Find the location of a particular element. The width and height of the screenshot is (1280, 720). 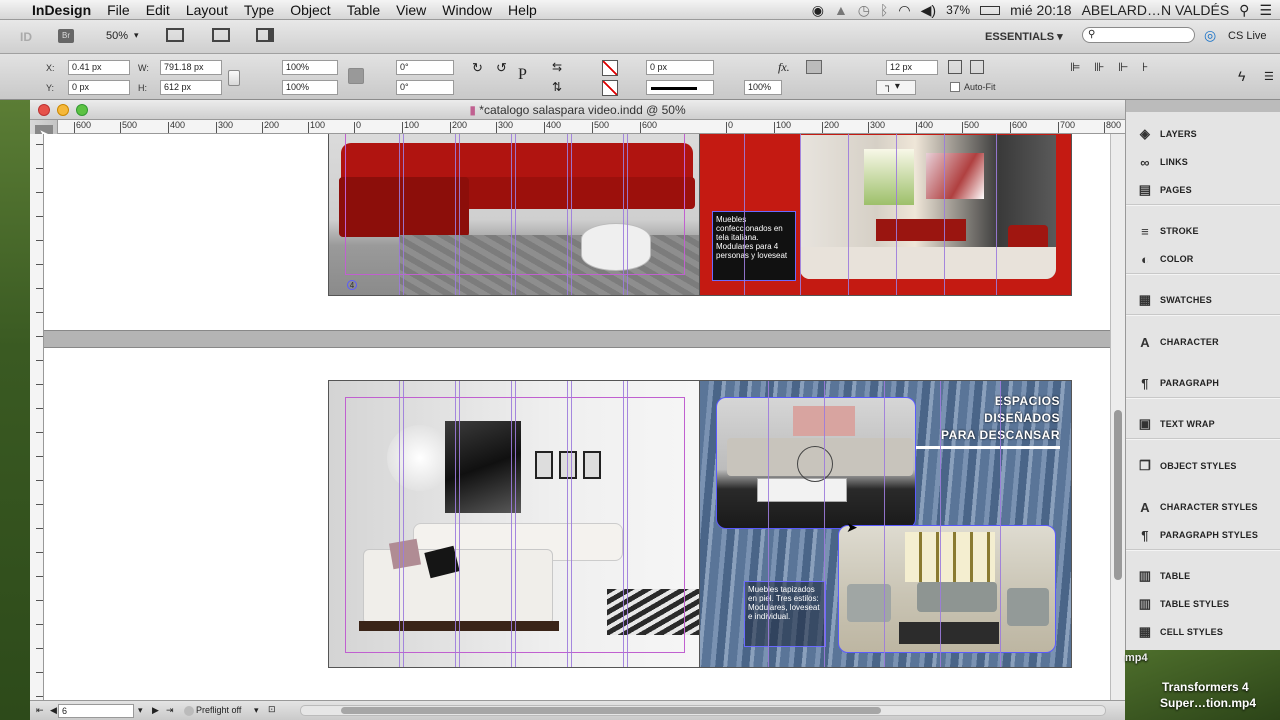

clock: mié 20:18 is located at coordinates (1040, 10).